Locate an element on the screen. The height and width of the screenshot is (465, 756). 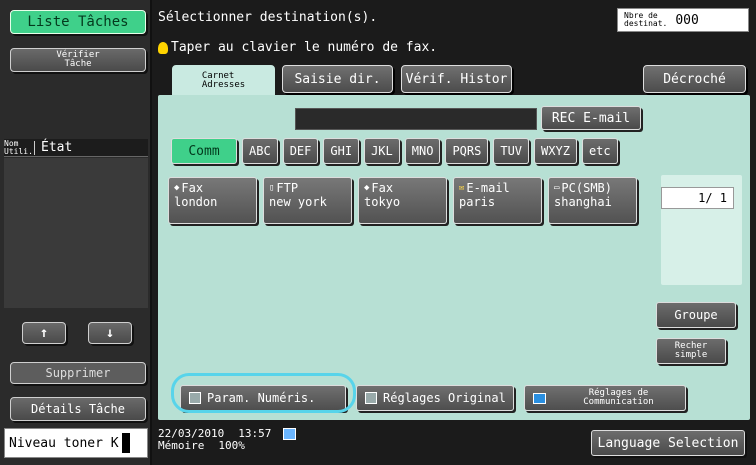
lightbulb-icon is located at coordinates (163, 47).